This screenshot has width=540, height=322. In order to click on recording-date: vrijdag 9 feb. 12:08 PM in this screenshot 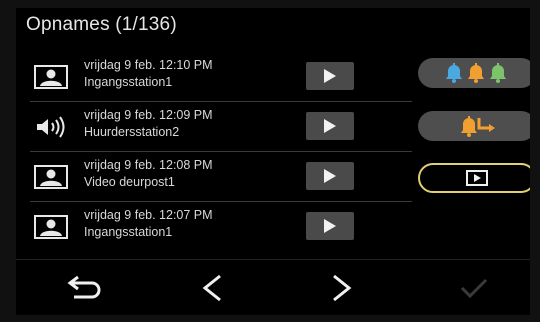, I will do `click(148, 165)`.